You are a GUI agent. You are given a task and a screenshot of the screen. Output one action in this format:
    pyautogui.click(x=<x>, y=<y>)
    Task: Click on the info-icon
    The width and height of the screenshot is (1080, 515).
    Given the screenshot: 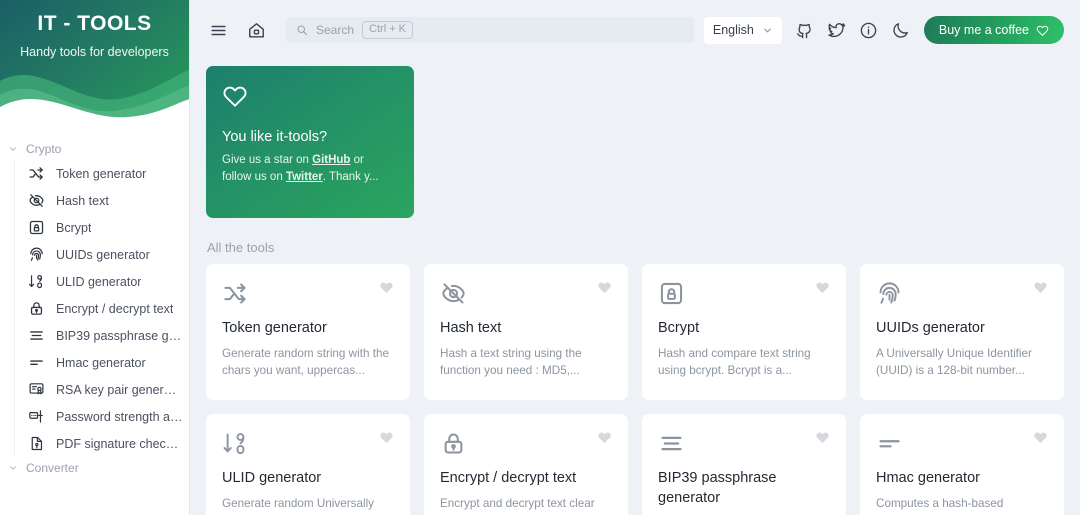 What is the action you would take?
    pyautogui.click(x=869, y=30)
    